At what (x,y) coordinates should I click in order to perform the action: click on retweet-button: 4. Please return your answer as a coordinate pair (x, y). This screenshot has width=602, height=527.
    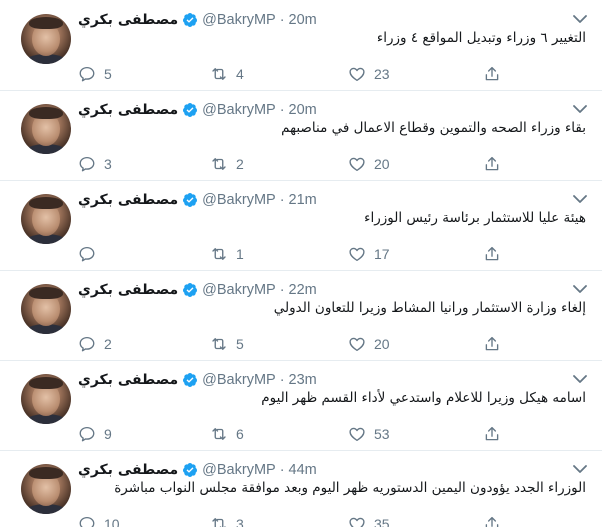
    Looking at the image, I should click on (227, 74).